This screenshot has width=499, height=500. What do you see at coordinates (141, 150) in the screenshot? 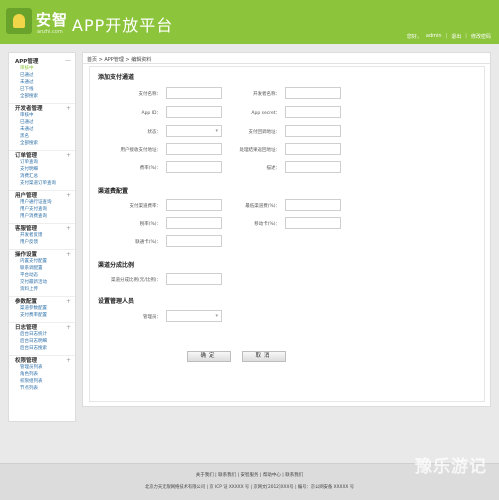
I see `callback-url-label: 用户接收支付地址：` at bounding box center [141, 150].